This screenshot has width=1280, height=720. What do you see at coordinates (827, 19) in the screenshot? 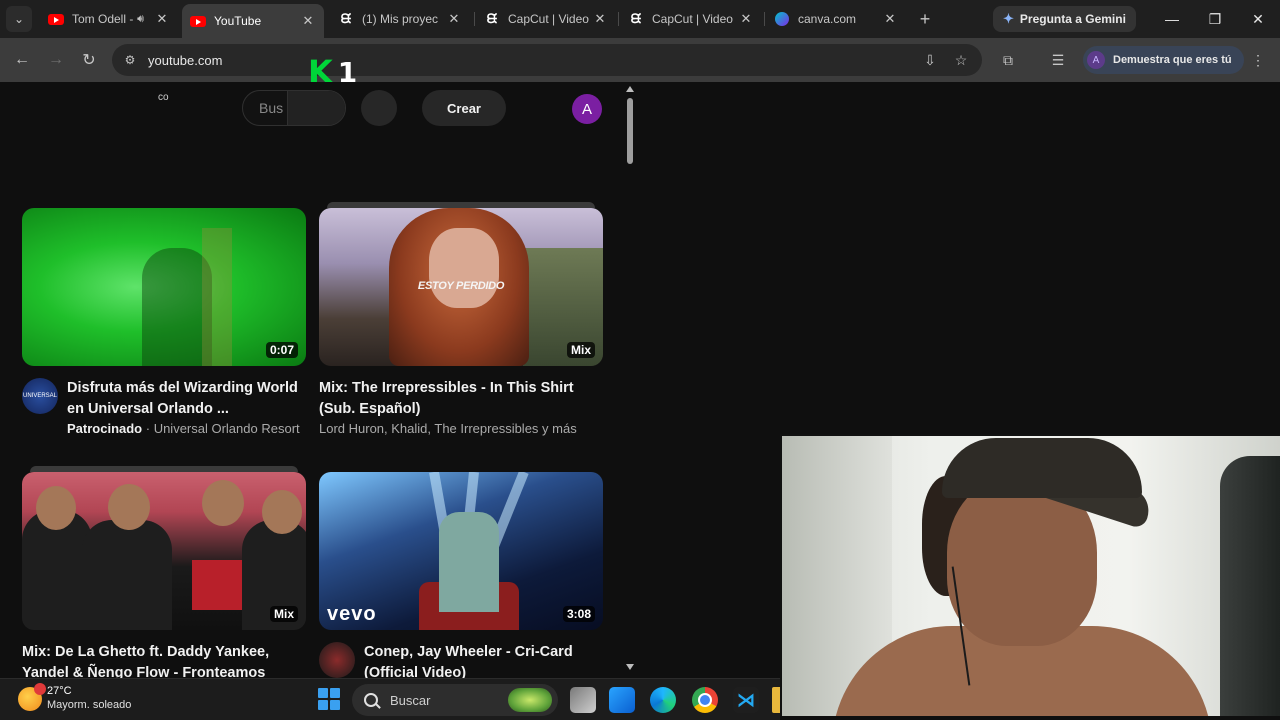
I see `tab-title: canva.com` at bounding box center [827, 19].